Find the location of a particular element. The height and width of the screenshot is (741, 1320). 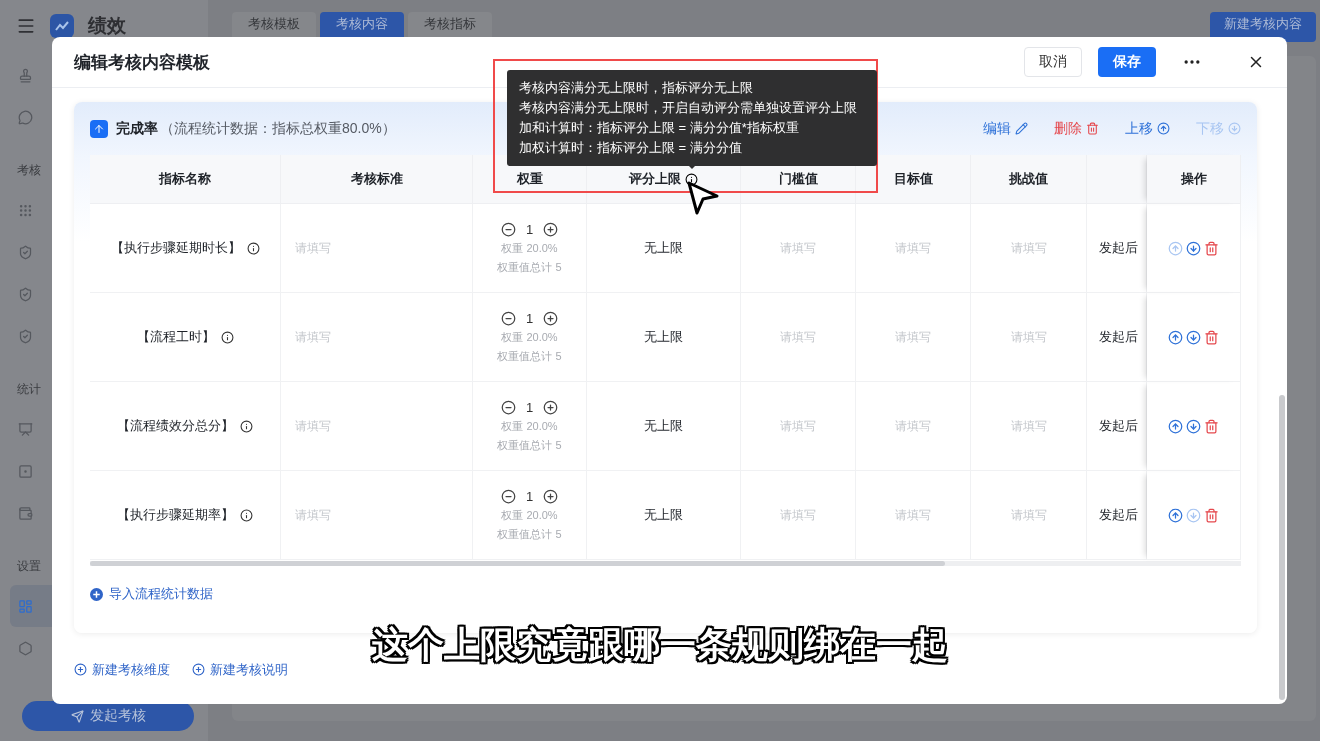

column-header: 指标名称 is located at coordinates (185, 179).